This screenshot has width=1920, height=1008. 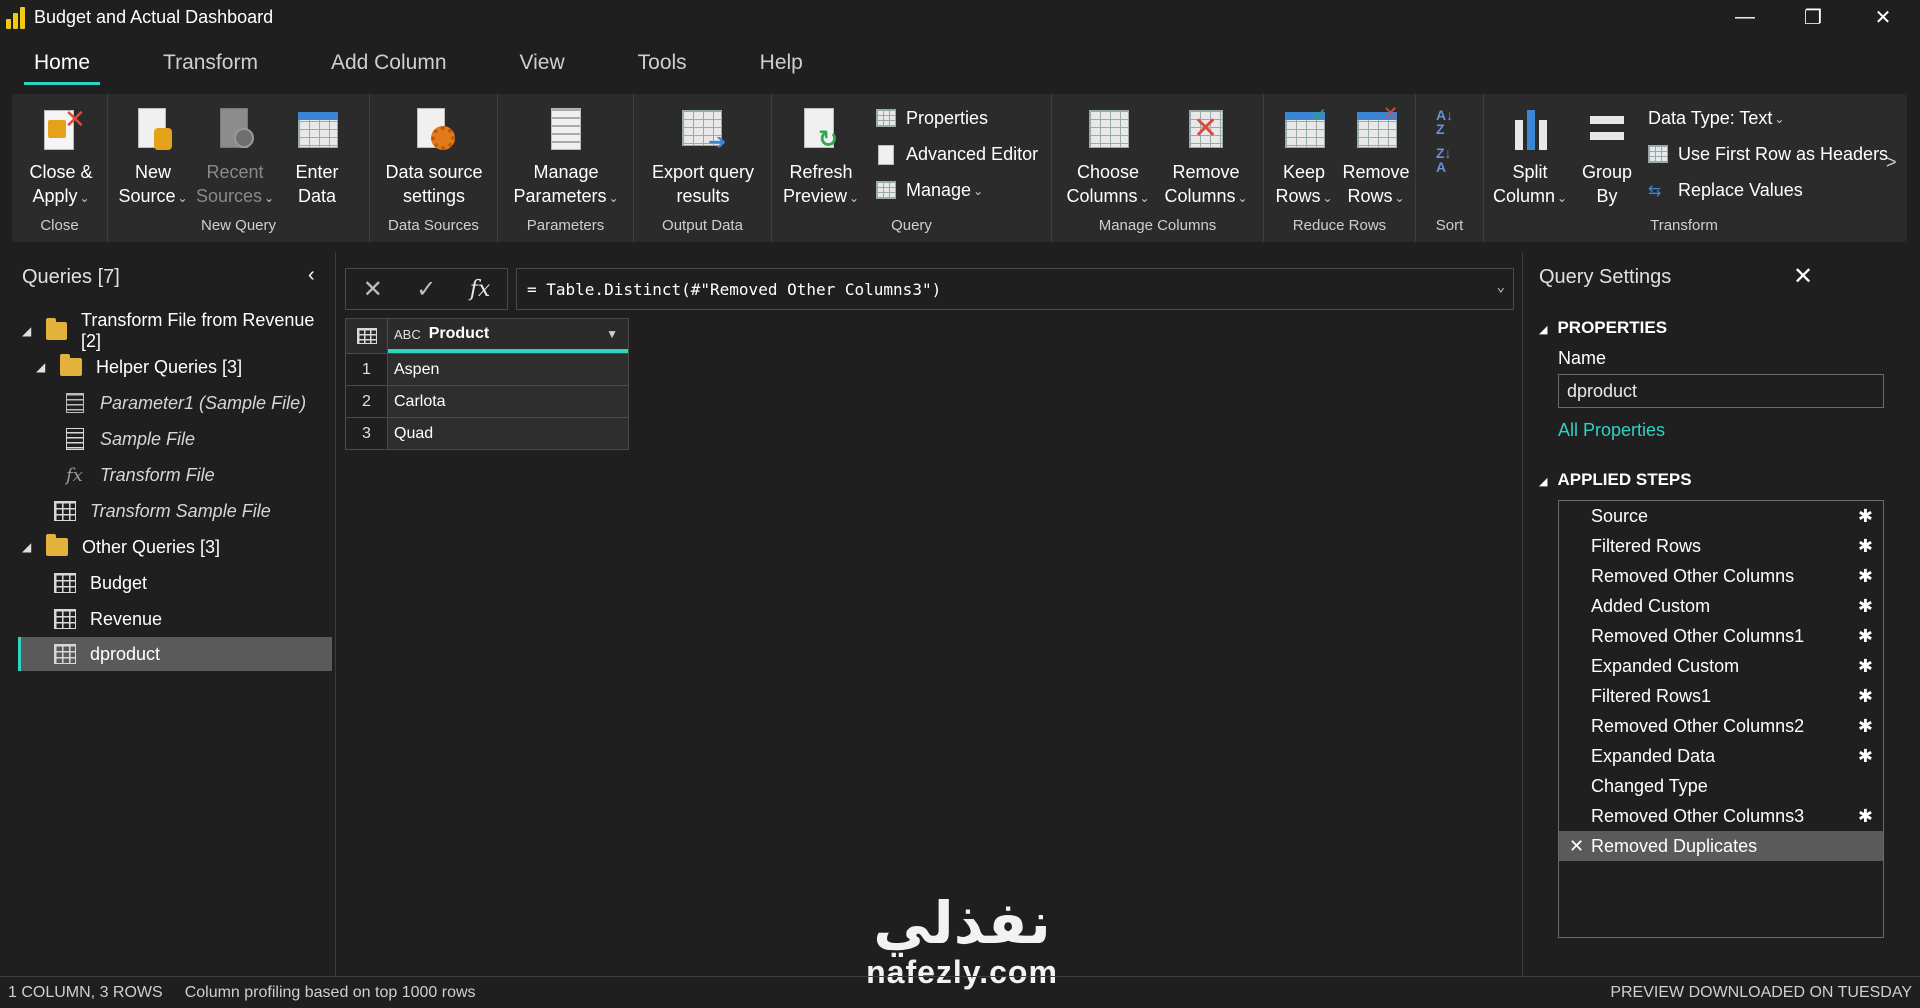 What do you see at coordinates (1721, 546) in the screenshot?
I see `applied-step: Filtered Rows ✱` at bounding box center [1721, 546].